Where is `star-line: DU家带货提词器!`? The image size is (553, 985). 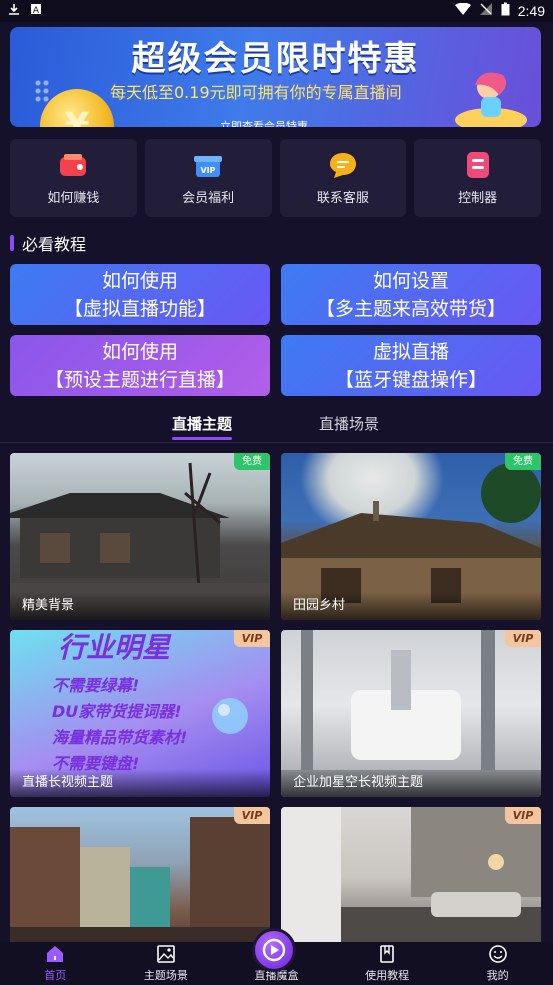 star-line: DU家带货提词器! is located at coordinates (117, 711).